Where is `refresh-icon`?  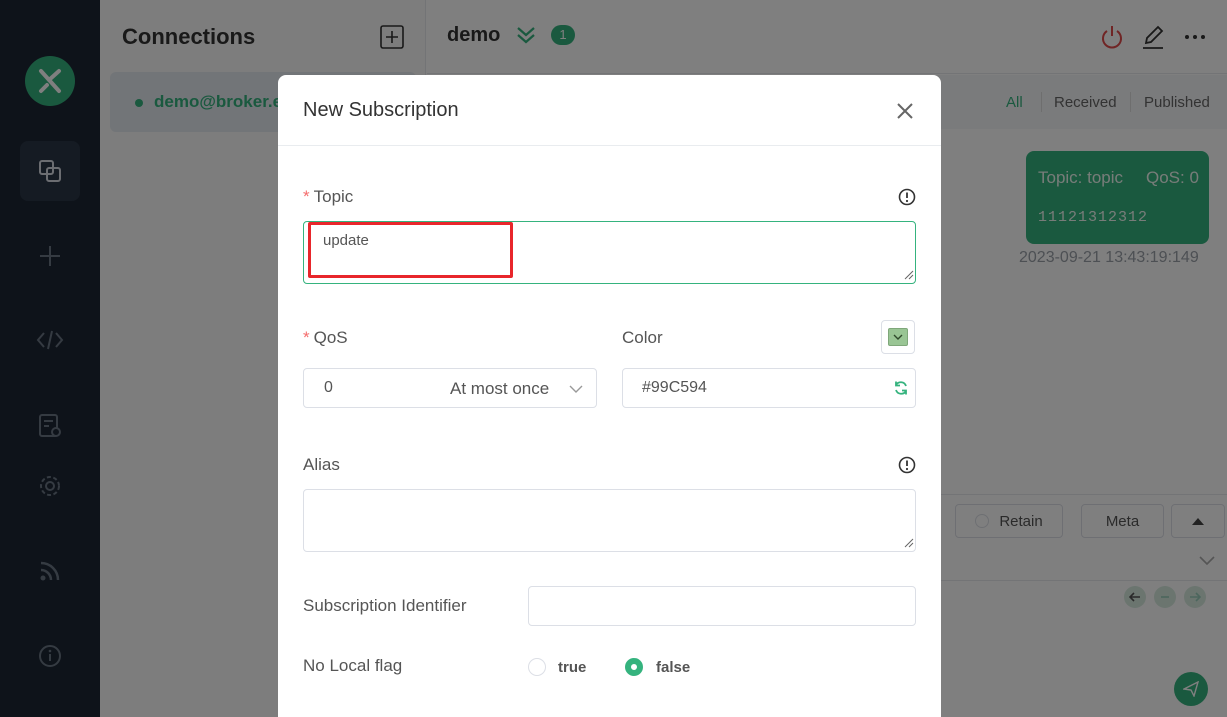
refresh-icon is located at coordinates (901, 388).